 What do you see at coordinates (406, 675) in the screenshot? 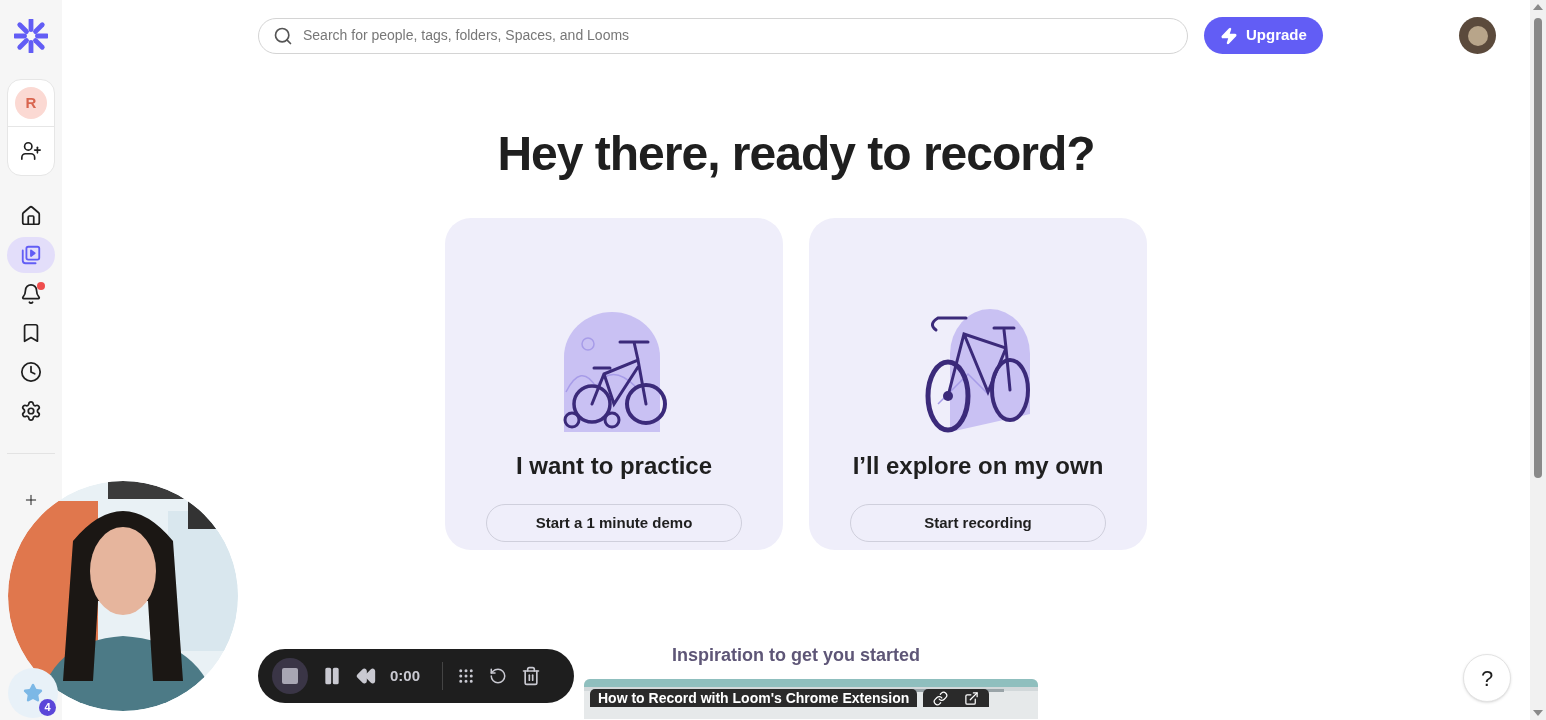
I see `recording-time: 0:00` at bounding box center [406, 675].